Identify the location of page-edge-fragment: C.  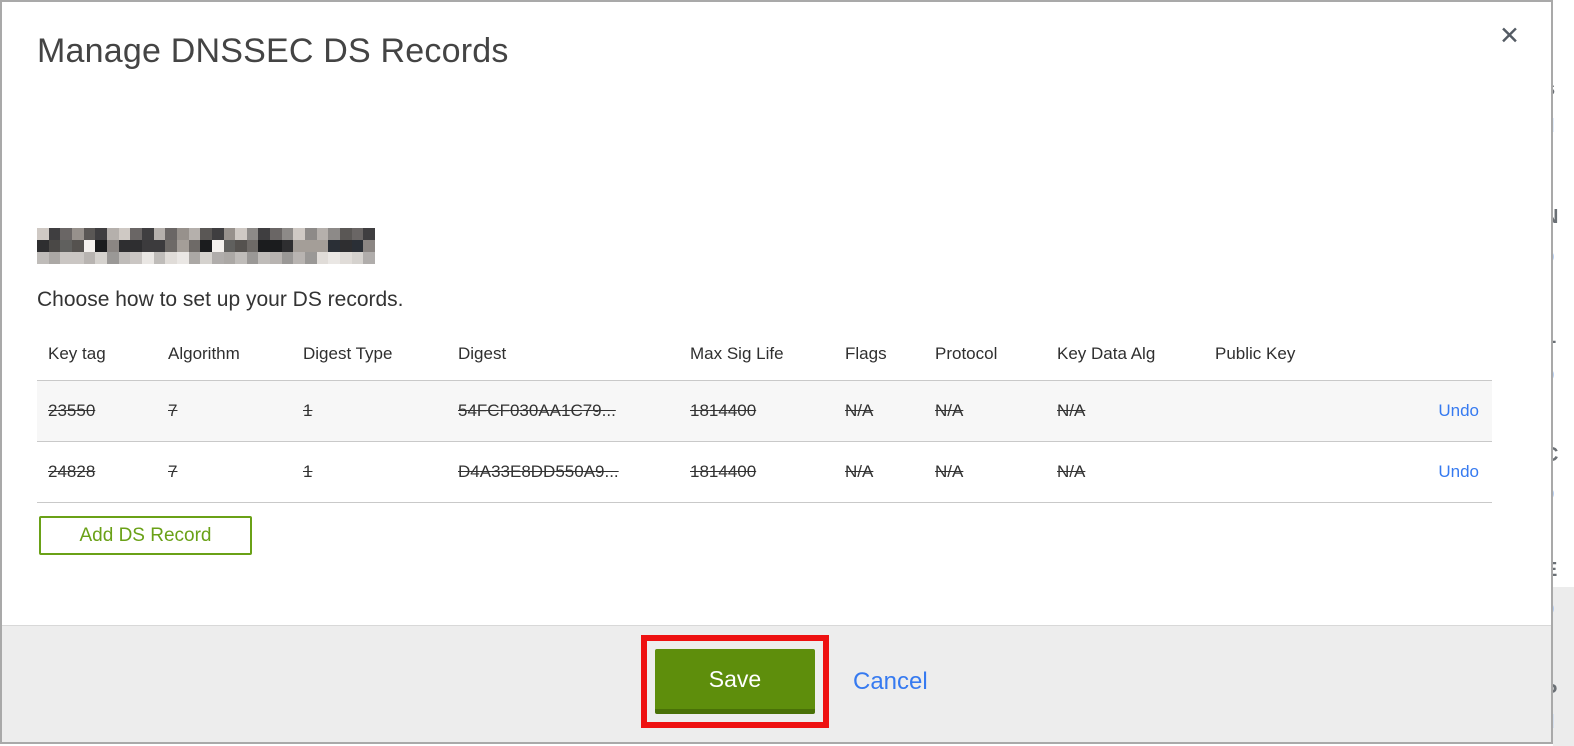
(1561, 455).